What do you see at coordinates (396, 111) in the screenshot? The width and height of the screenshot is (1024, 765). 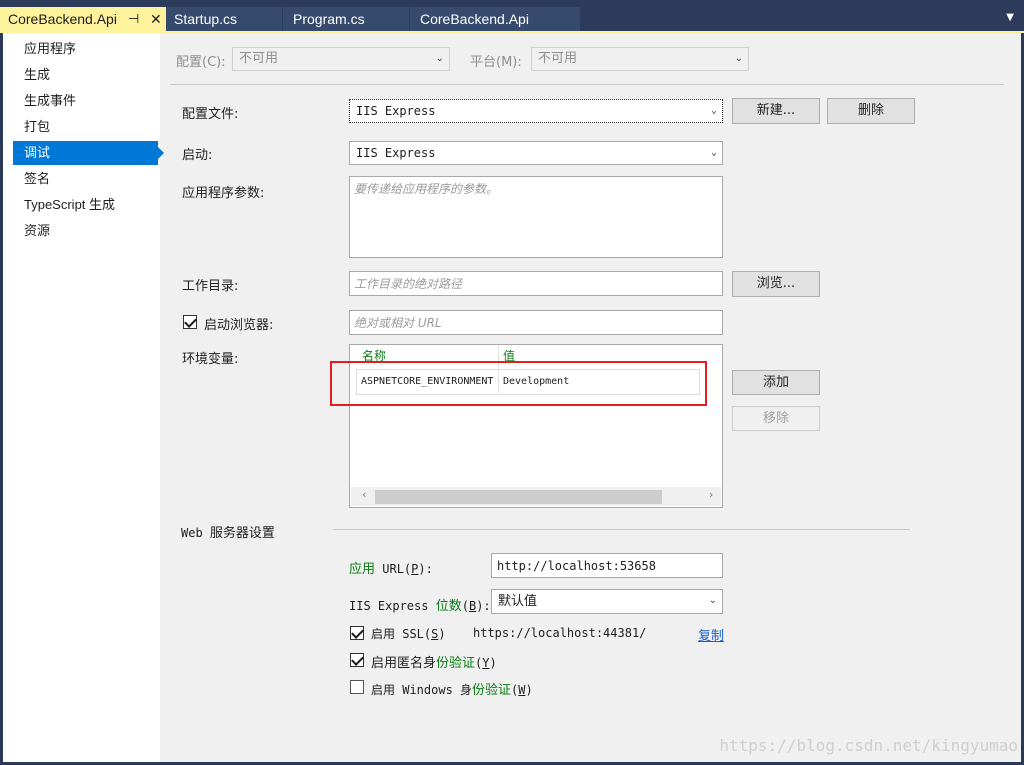 I see `profile-select-value: IIS Express` at bounding box center [396, 111].